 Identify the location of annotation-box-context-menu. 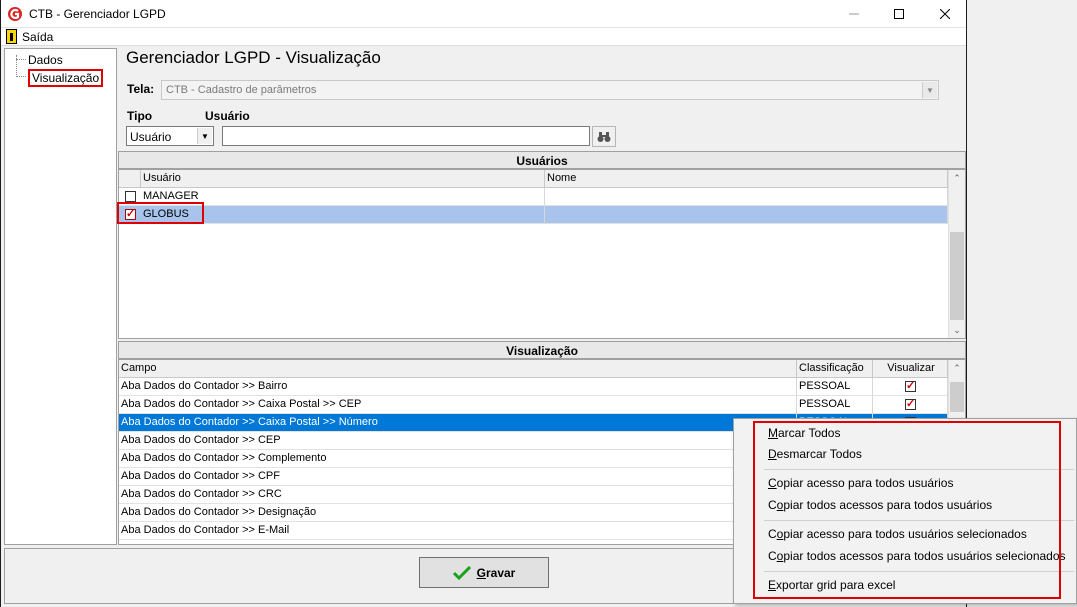
(907, 510).